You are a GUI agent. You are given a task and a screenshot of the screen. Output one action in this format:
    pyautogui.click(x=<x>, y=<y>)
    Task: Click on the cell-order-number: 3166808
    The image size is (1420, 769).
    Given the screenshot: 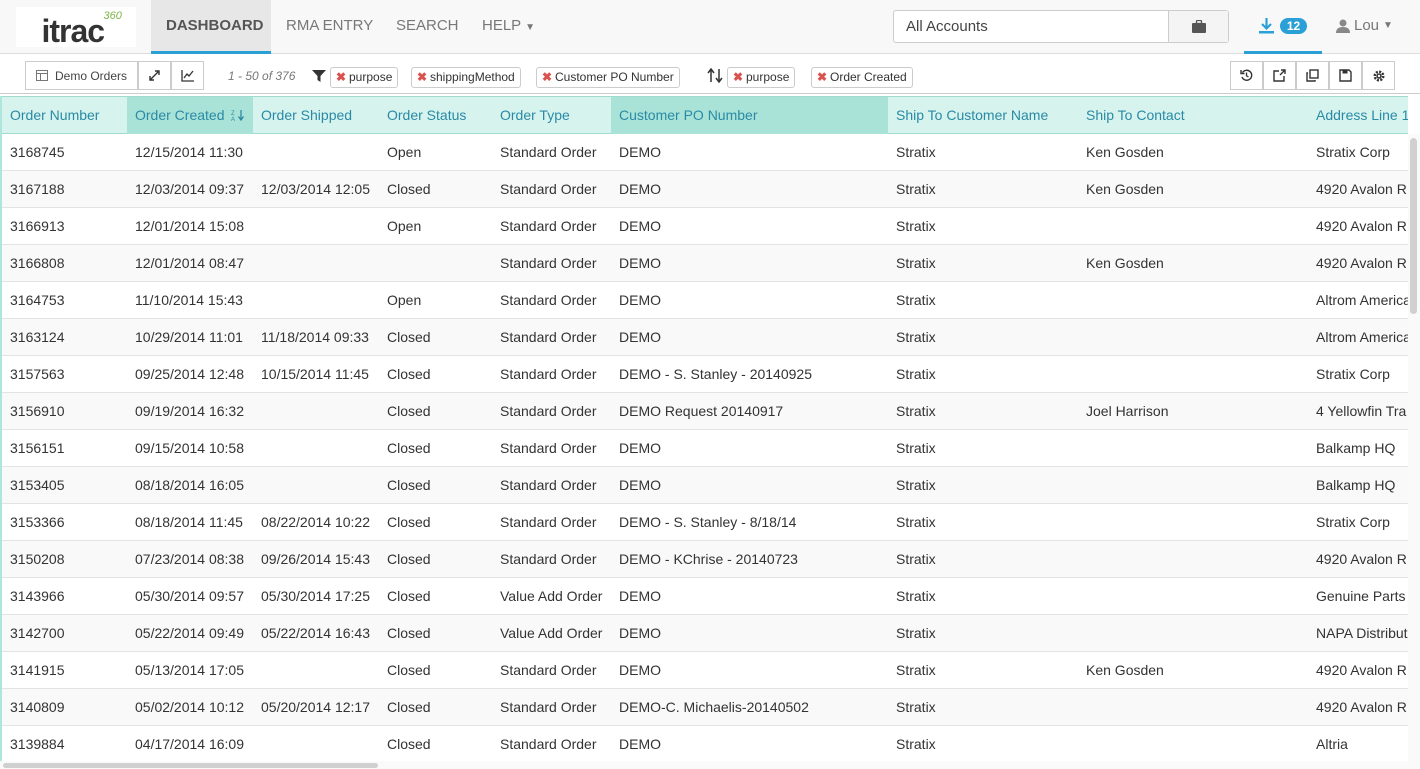 What is the action you would take?
    pyautogui.click(x=37, y=263)
    